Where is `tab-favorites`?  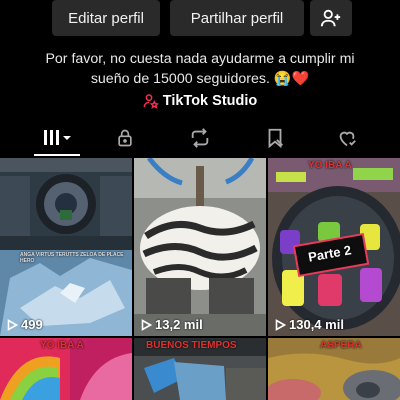 tab-favorites is located at coordinates (275, 138).